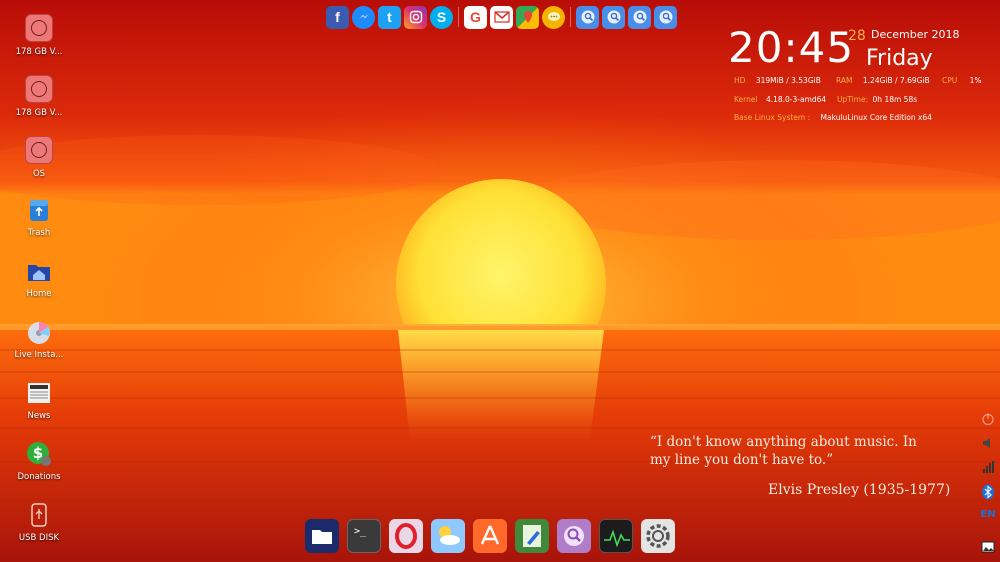 The height and width of the screenshot is (562, 1000). I want to click on settings-icon, so click(658, 536).